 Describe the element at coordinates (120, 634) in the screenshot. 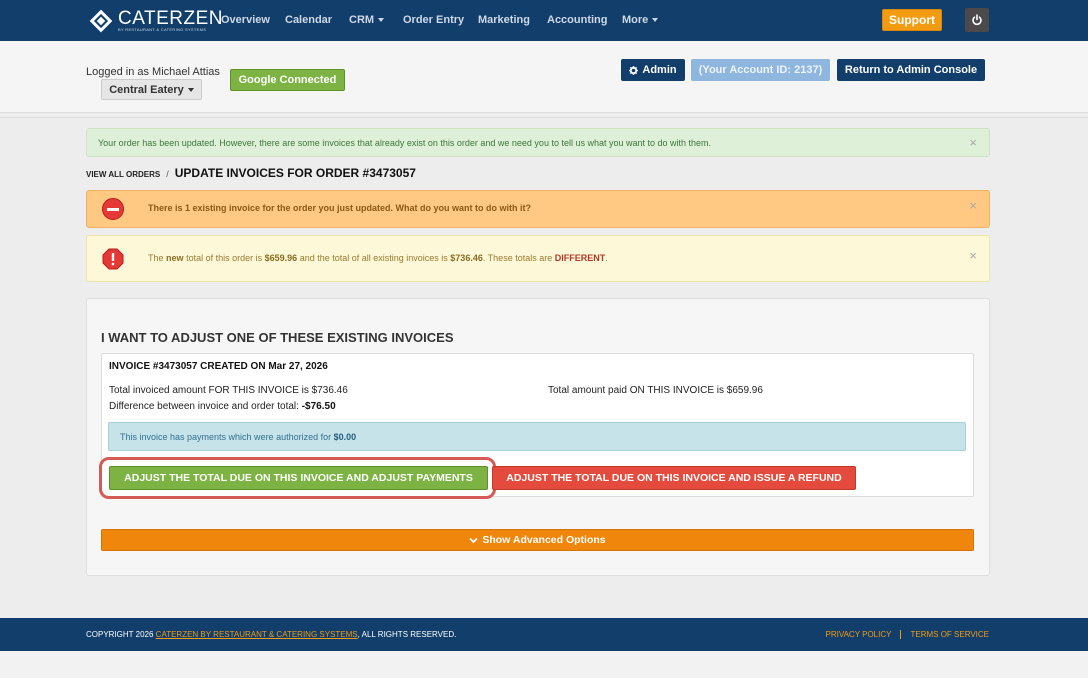

I see `copyright-prefix: COPYRIGHT 2026` at that location.